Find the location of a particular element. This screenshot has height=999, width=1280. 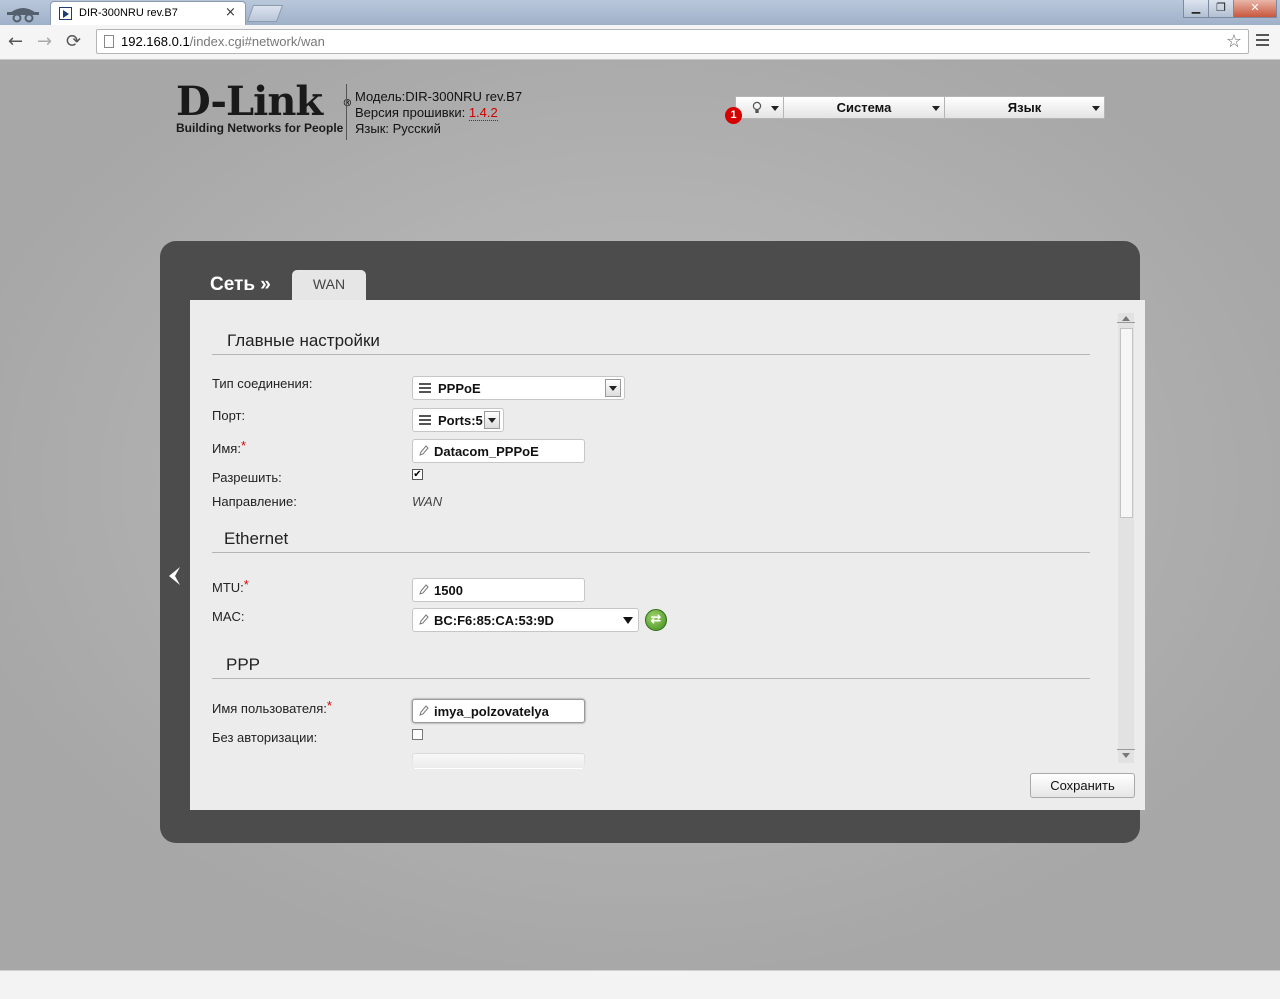

direction-value: WAN is located at coordinates (427, 501).